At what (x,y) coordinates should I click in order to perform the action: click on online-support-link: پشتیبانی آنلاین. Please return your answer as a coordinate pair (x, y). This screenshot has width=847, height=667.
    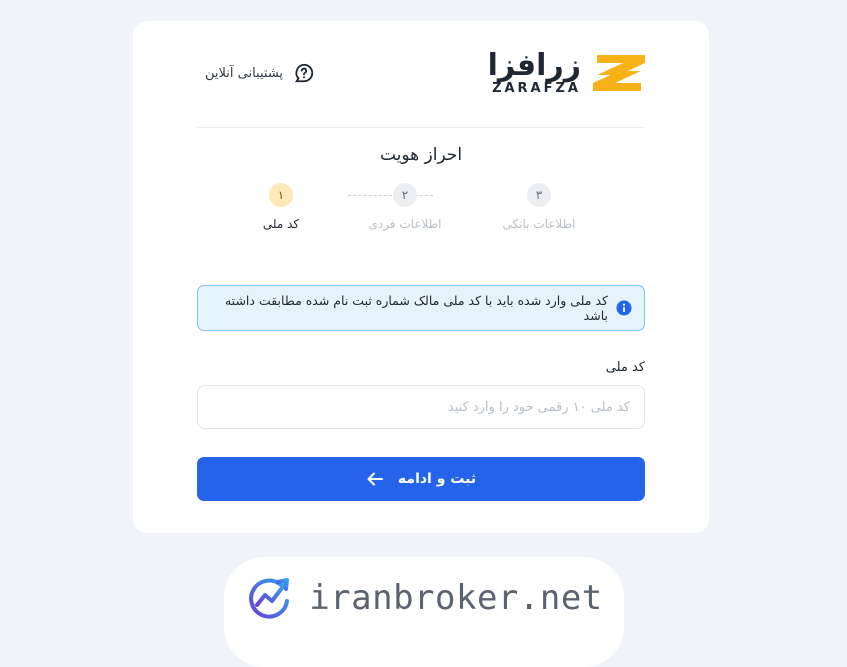
    Looking at the image, I should click on (260, 73).